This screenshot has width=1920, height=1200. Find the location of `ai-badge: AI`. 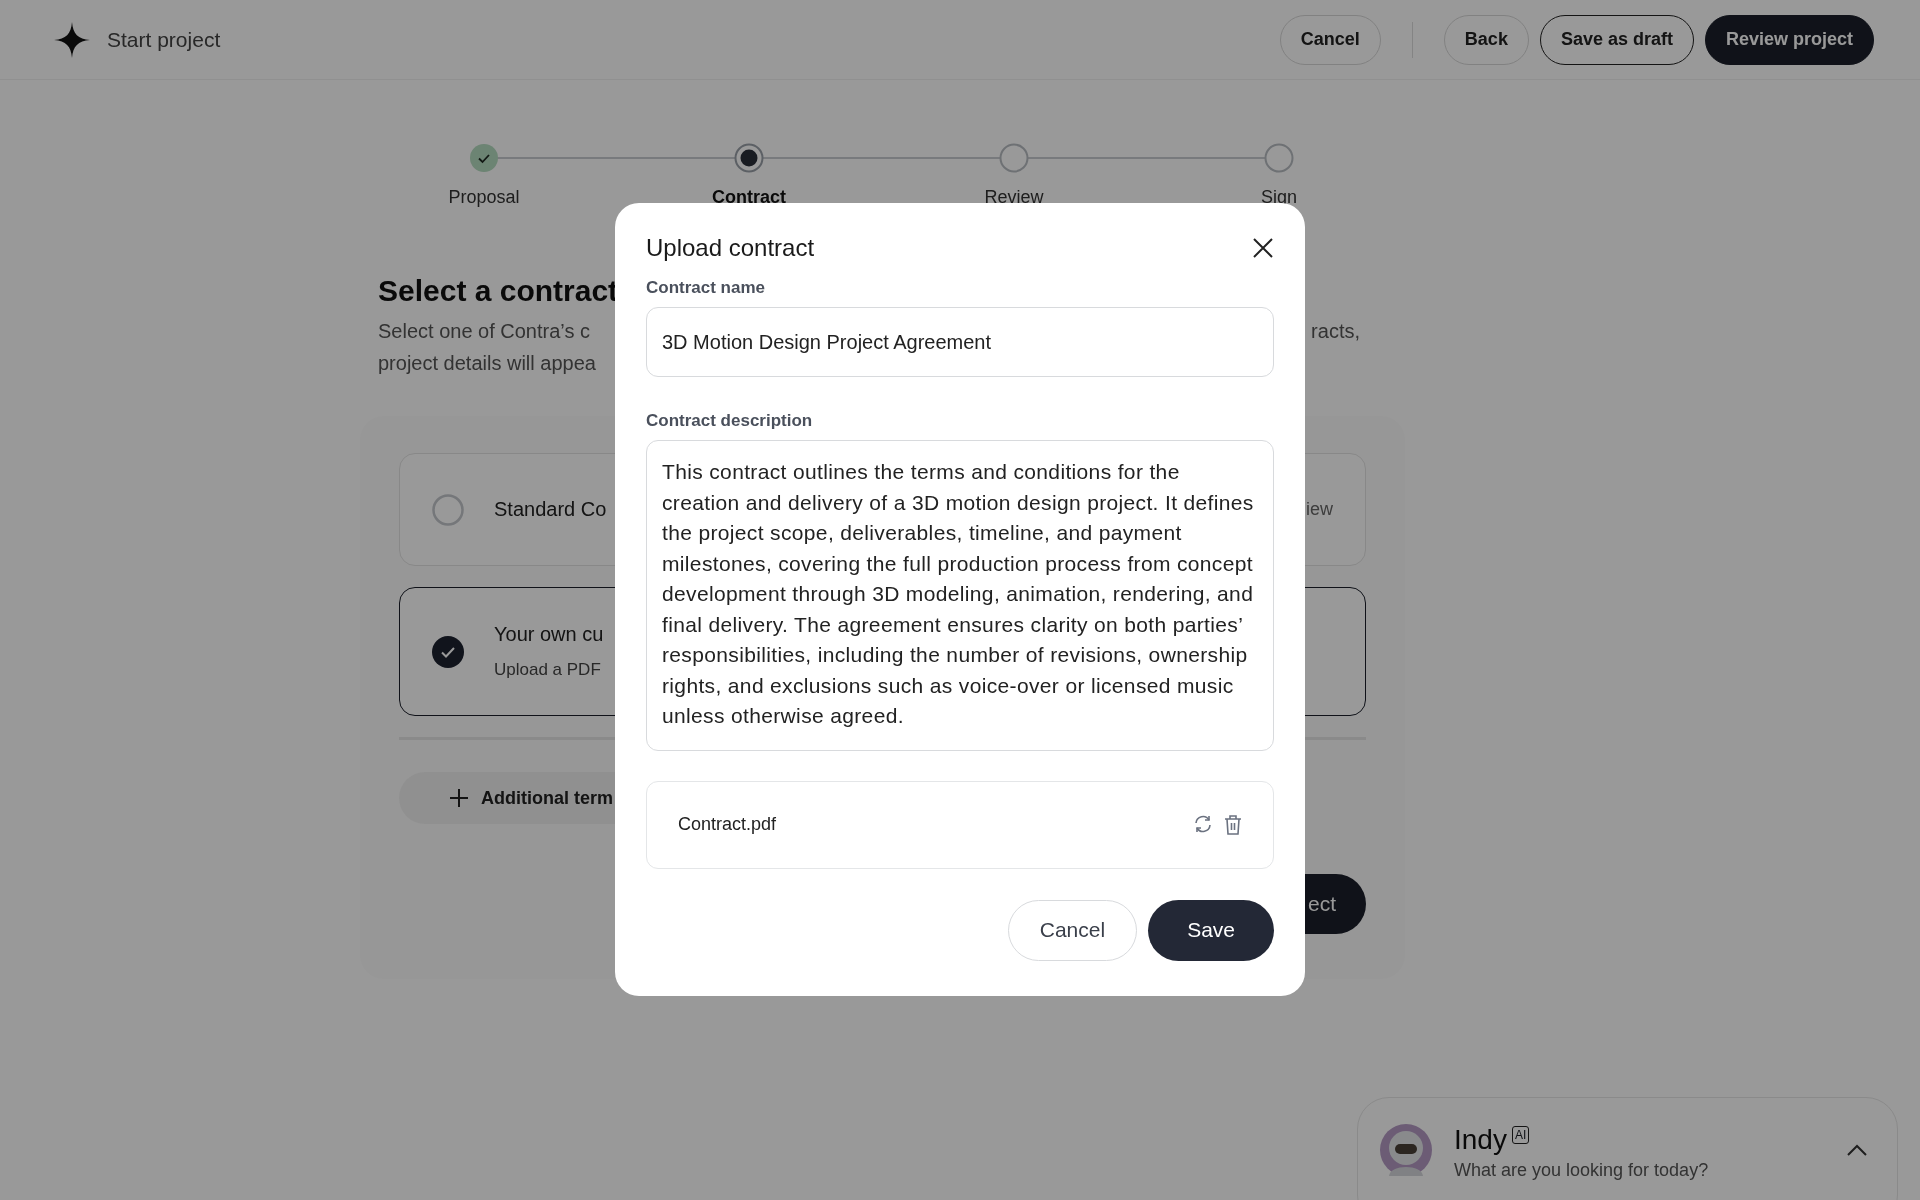

ai-badge: AI is located at coordinates (1520, 1135).